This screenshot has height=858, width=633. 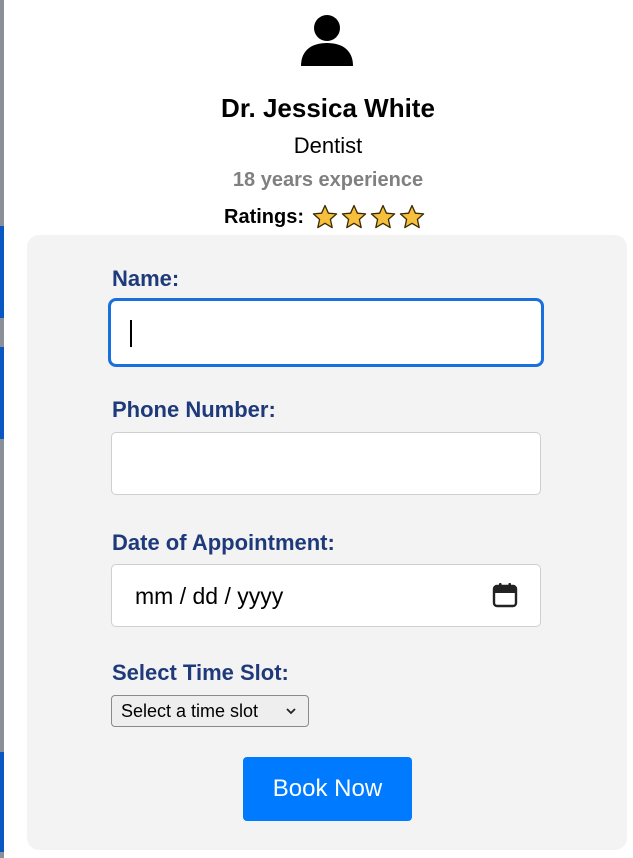 I want to click on date-placeholder: mm / dd / yyyy, so click(x=209, y=596).